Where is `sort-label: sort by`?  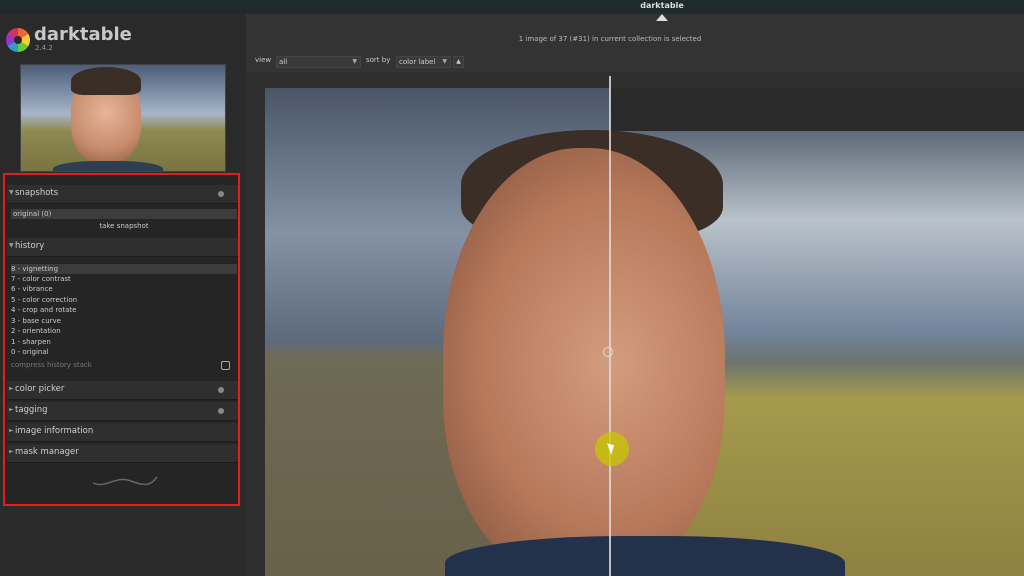 sort-label: sort by is located at coordinates (378, 60).